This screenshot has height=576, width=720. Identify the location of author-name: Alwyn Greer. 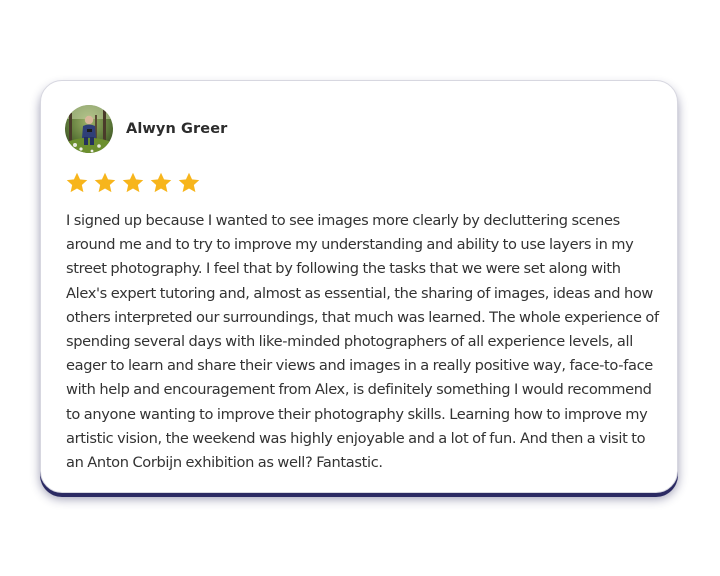
(177, 129).